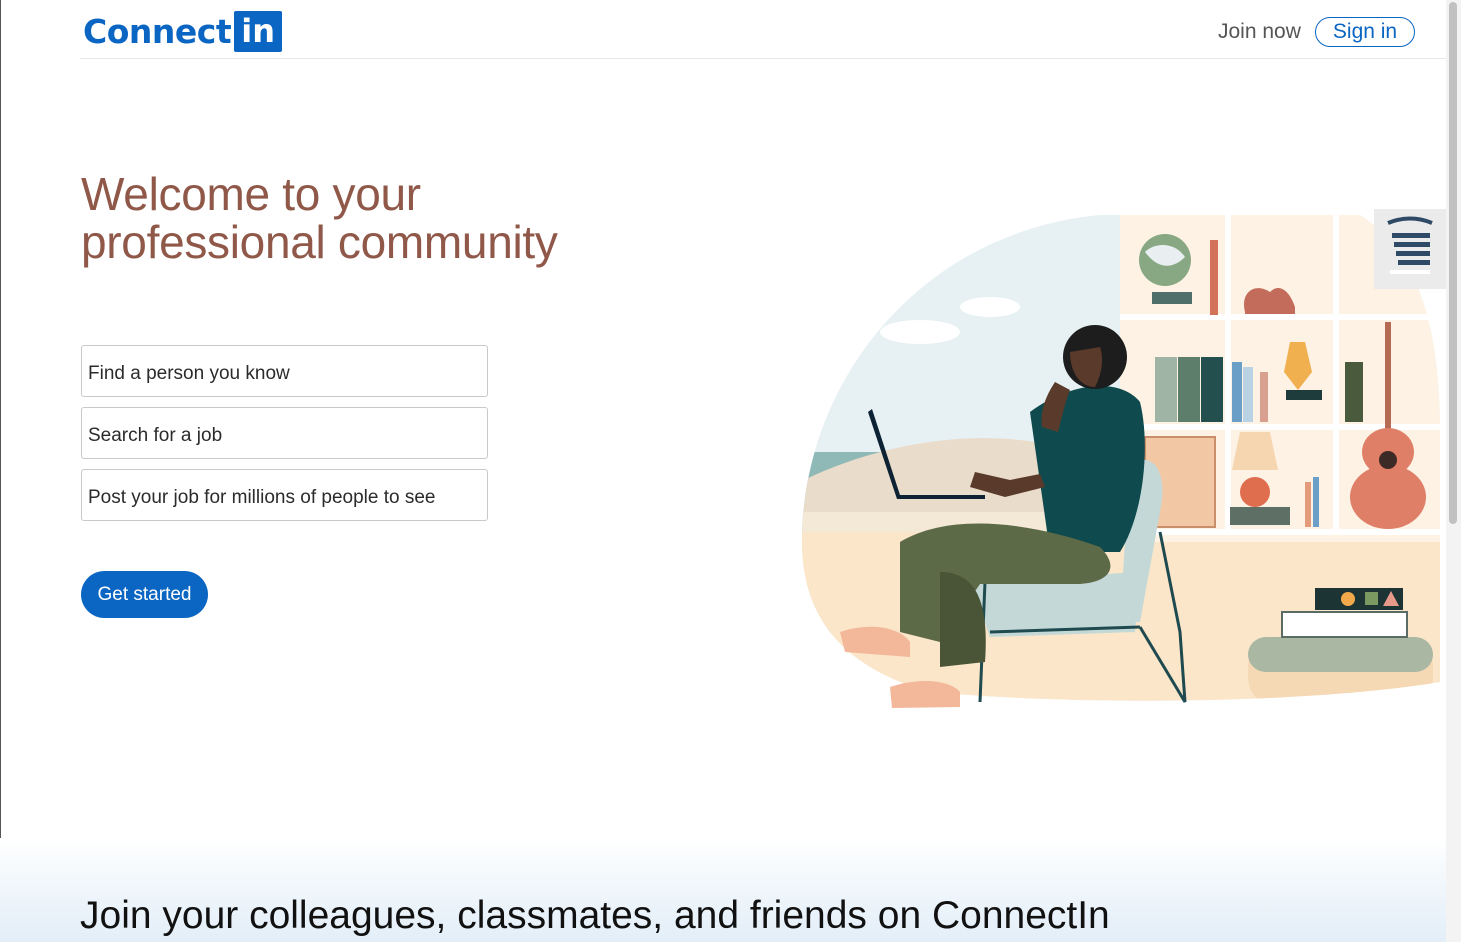  I want to click on scrollbar, so click(1453, 471).